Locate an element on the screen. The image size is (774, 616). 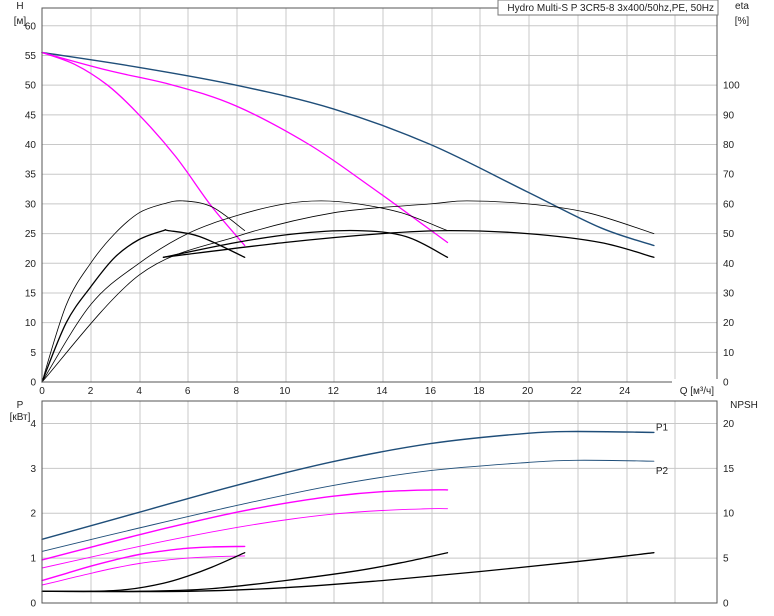
left-tick-label-0: 55 is located at coordinates (31, 56).